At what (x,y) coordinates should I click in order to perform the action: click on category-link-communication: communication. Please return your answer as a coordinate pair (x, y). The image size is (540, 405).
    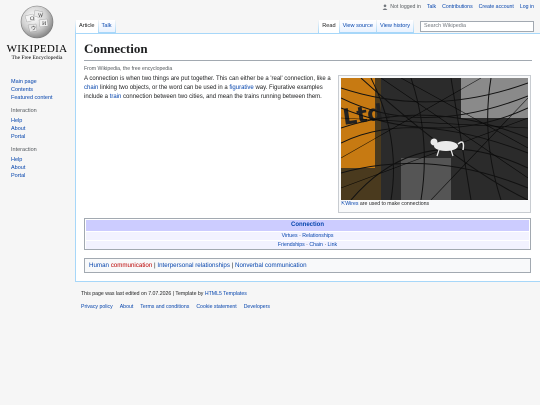
    Looking at the image, I should click on (132, 265).